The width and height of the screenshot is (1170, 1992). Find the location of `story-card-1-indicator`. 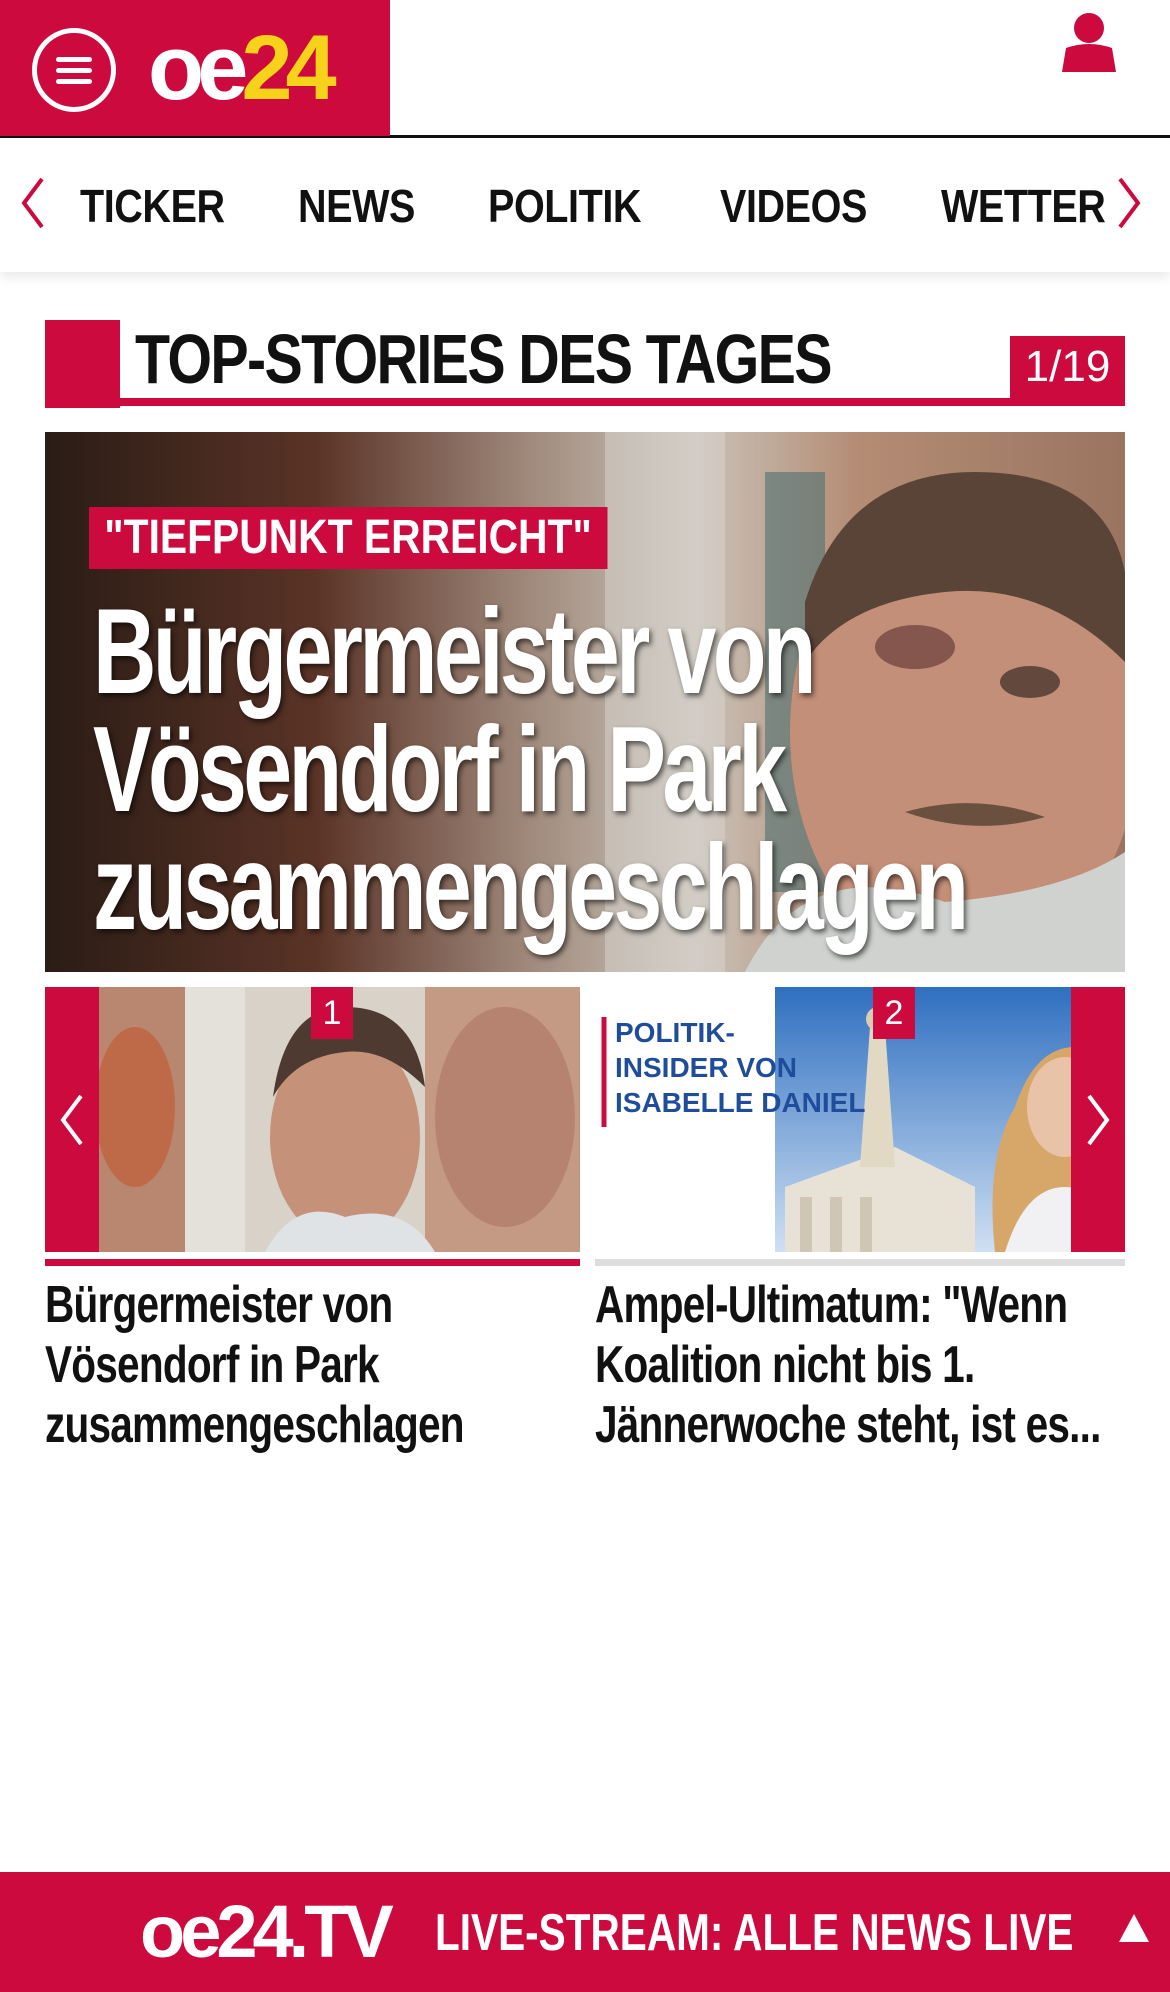

story-card-1-indicator is located at coordinates (312, 1262).